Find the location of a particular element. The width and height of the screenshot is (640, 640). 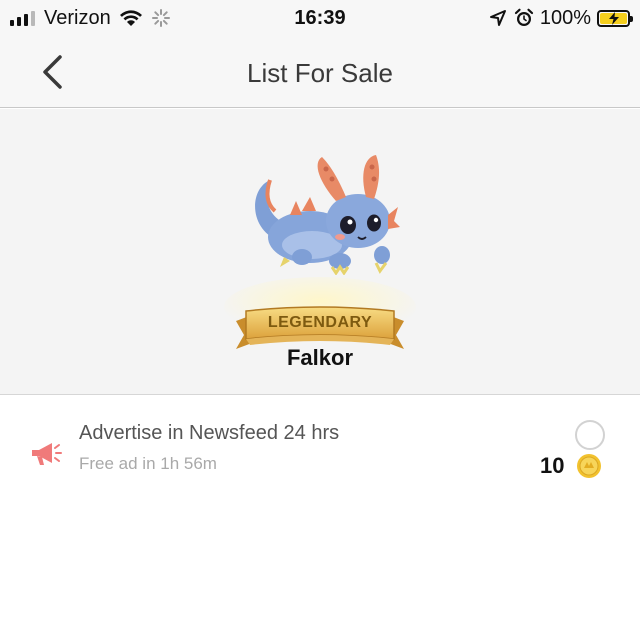

status-bar: Verizon 16:39 100% is located at coordinates (320, 18).